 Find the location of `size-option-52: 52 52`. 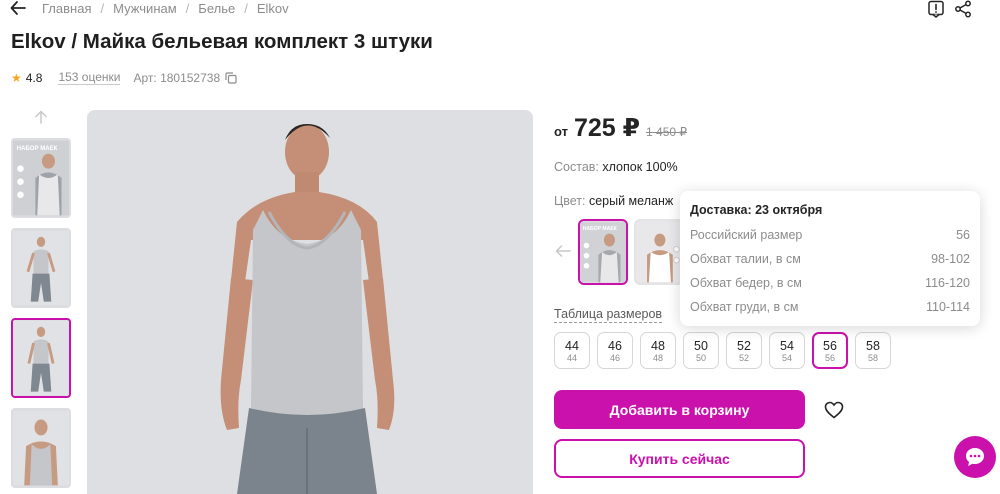

size-option-52: 52 52 is located at coordinates (744, 350).